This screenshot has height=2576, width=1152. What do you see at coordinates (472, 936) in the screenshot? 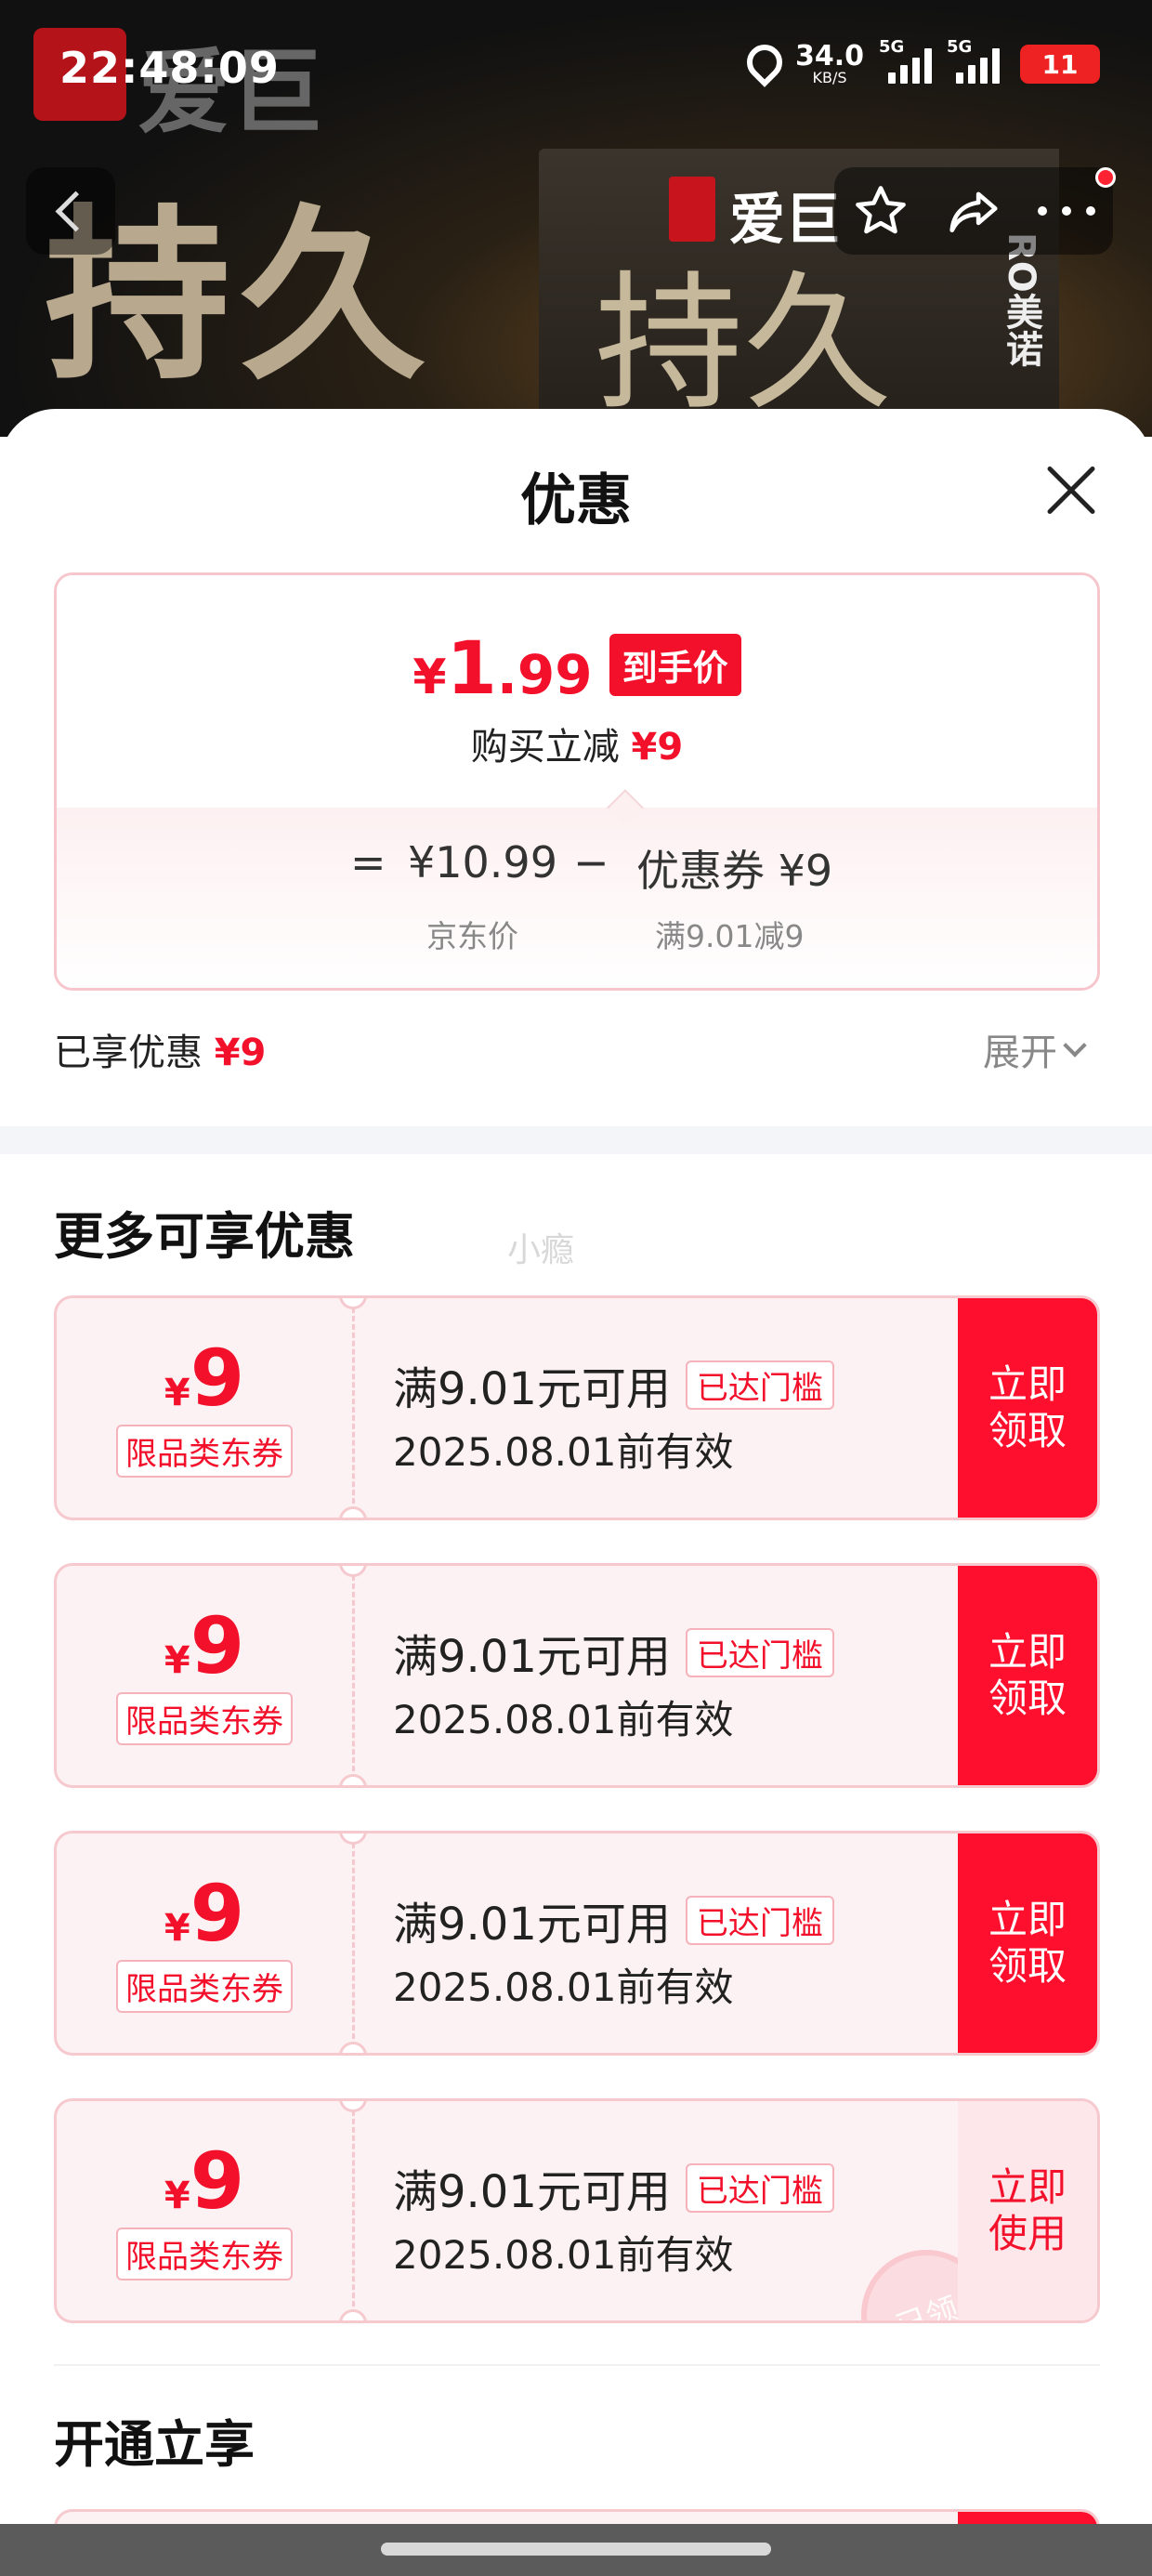
I see `jd-price-label: 京东价` at bounding box center [472, 936].